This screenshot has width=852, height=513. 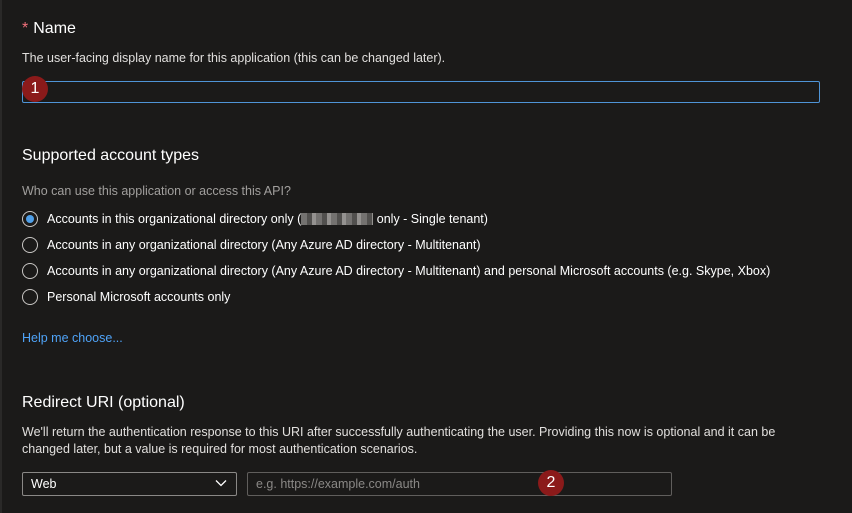 I want to click on account-types-title: Supported account types, so click(x=111, y=155).